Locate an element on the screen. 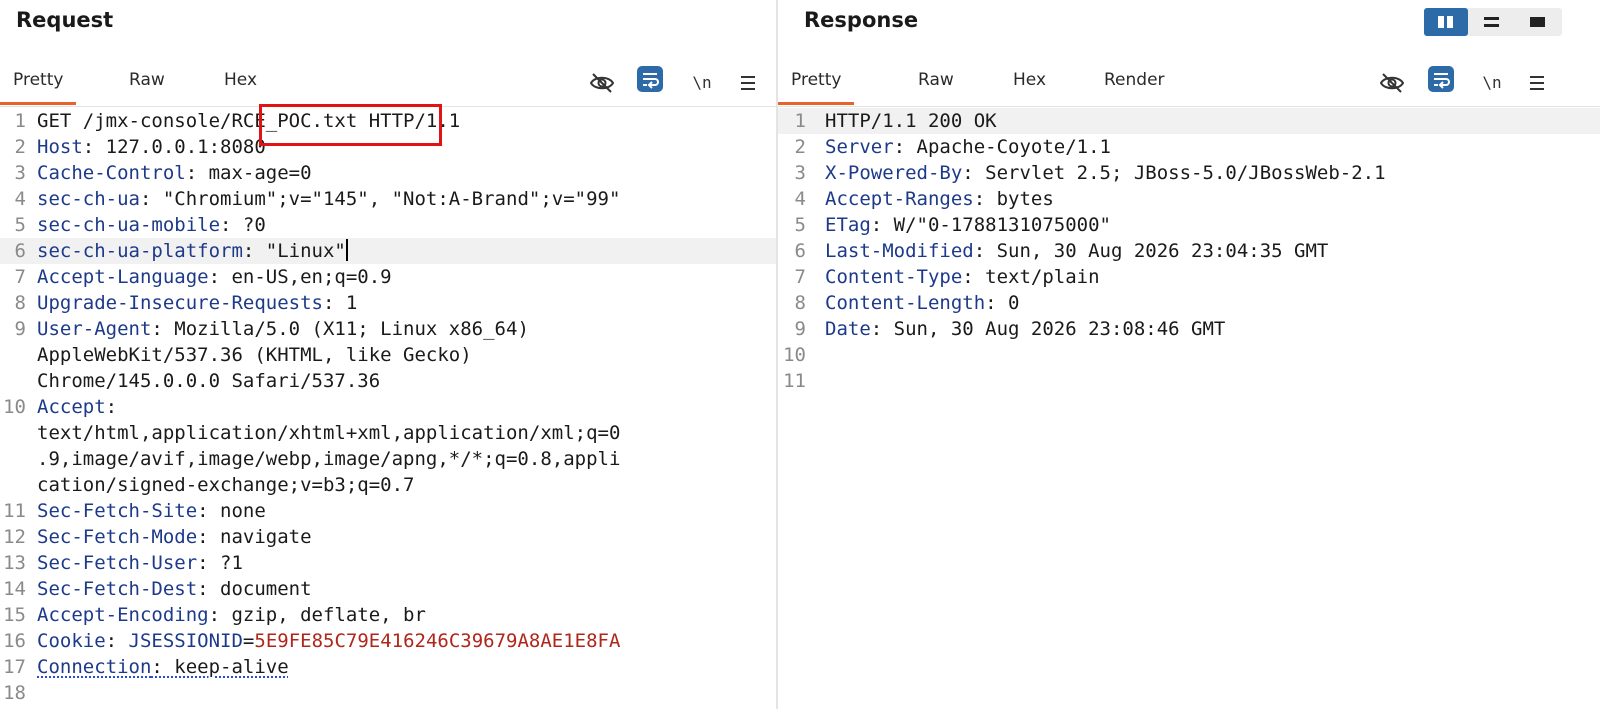  columns-icon is located at coordinates (1445, 22).